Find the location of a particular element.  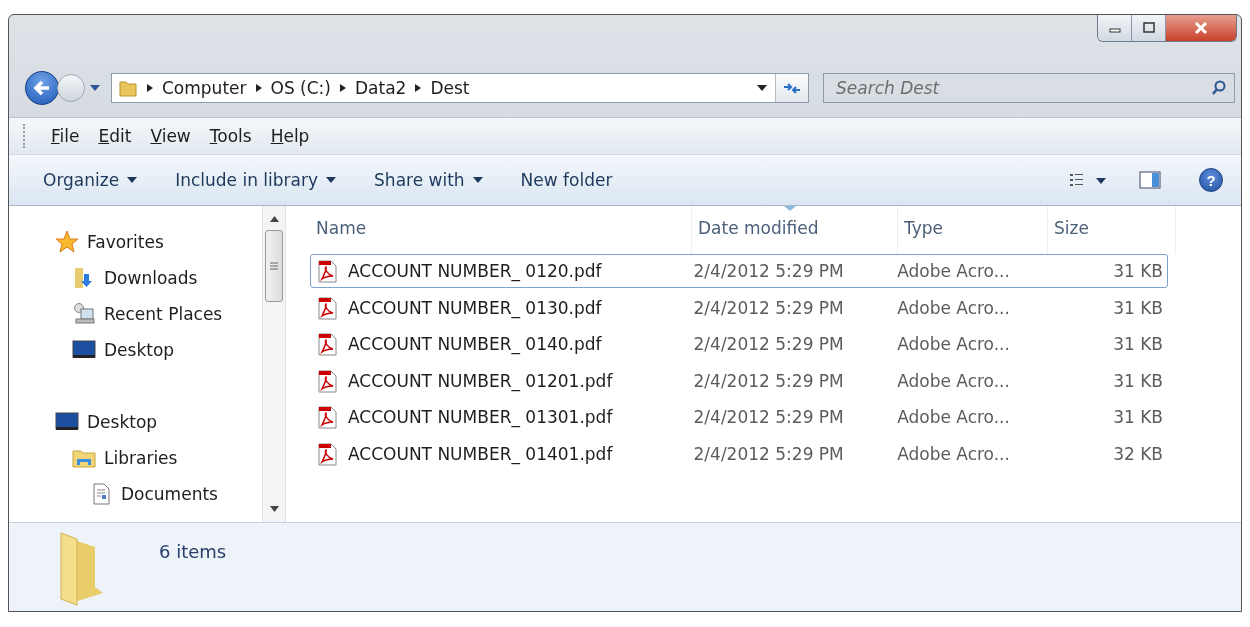

back-button is located at coordinates (42, 88).